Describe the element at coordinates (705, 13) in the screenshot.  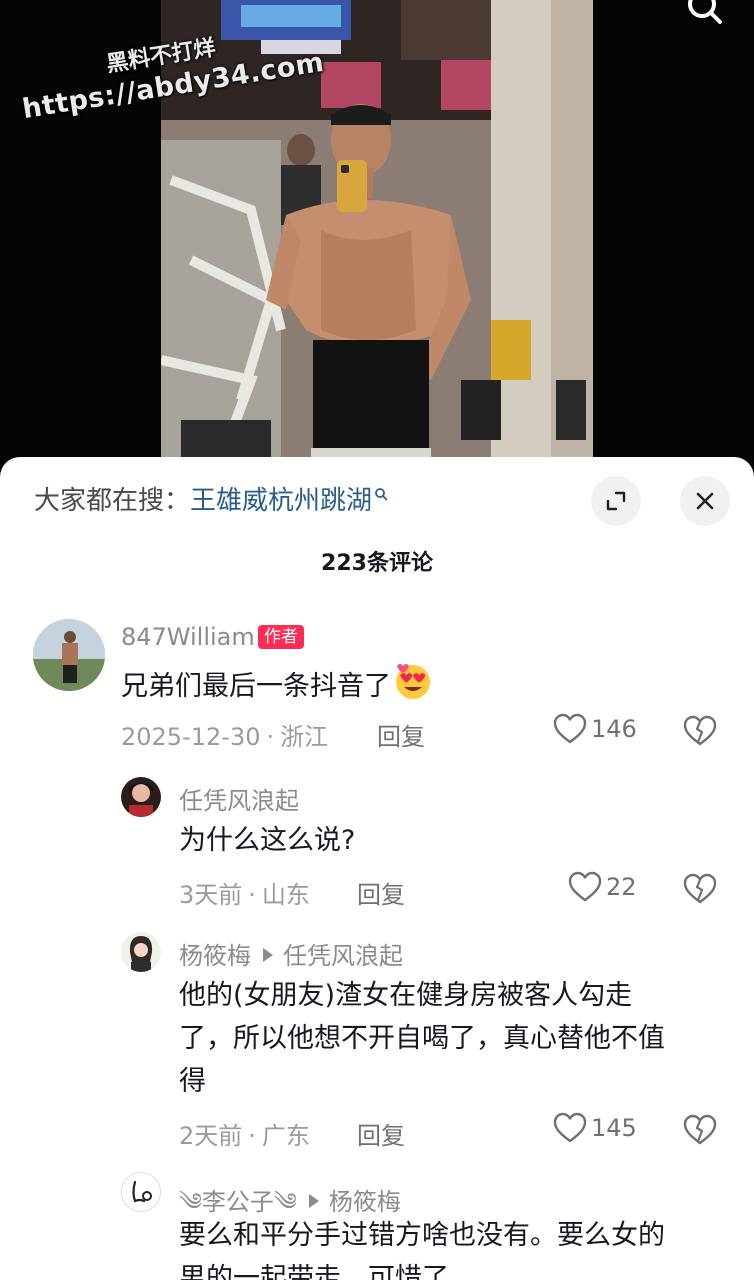
I see `search-icon` at that location.